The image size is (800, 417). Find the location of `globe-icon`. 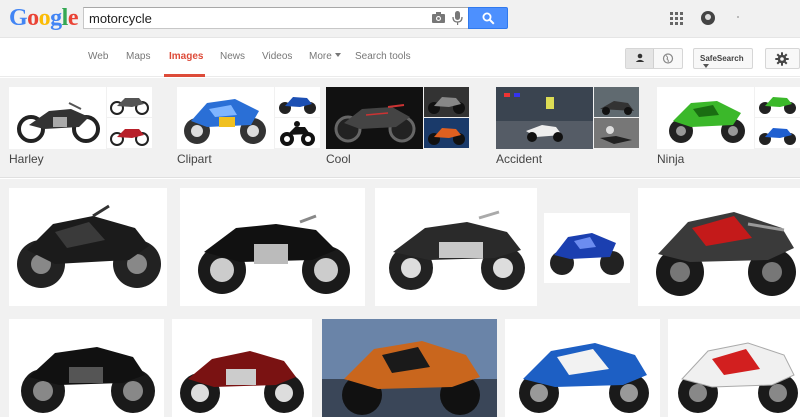

globe-icon is located at coordinates (668, 58).